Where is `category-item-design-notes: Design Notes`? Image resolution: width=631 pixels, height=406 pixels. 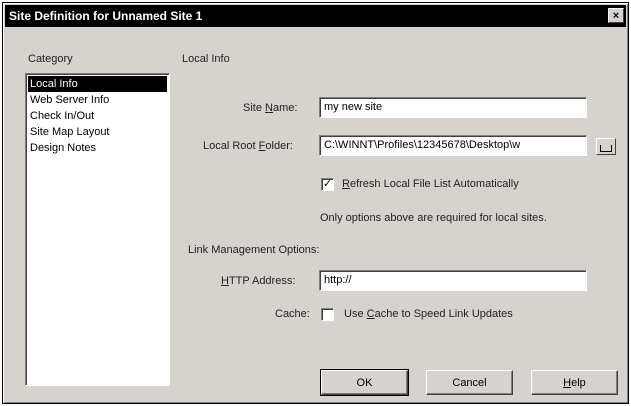
category-item-design-notes: Design Notes is located at coordinates (97, 148).